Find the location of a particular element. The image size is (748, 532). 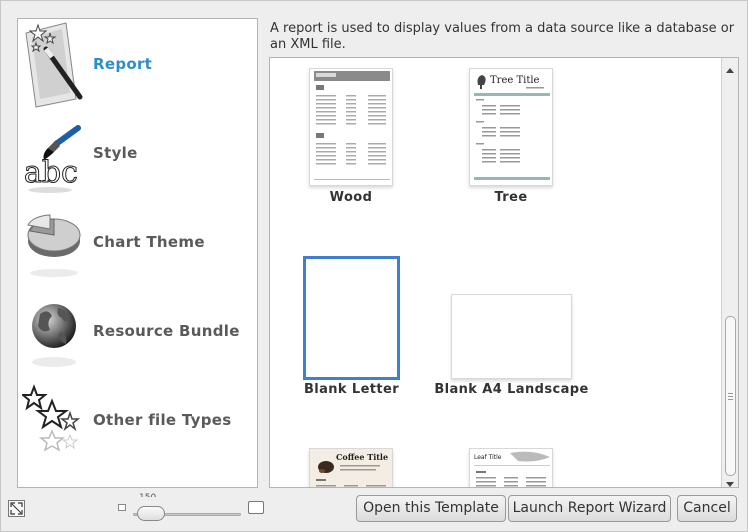

template-thumbnail: Leaf Title is located at coordinates (511, 467).